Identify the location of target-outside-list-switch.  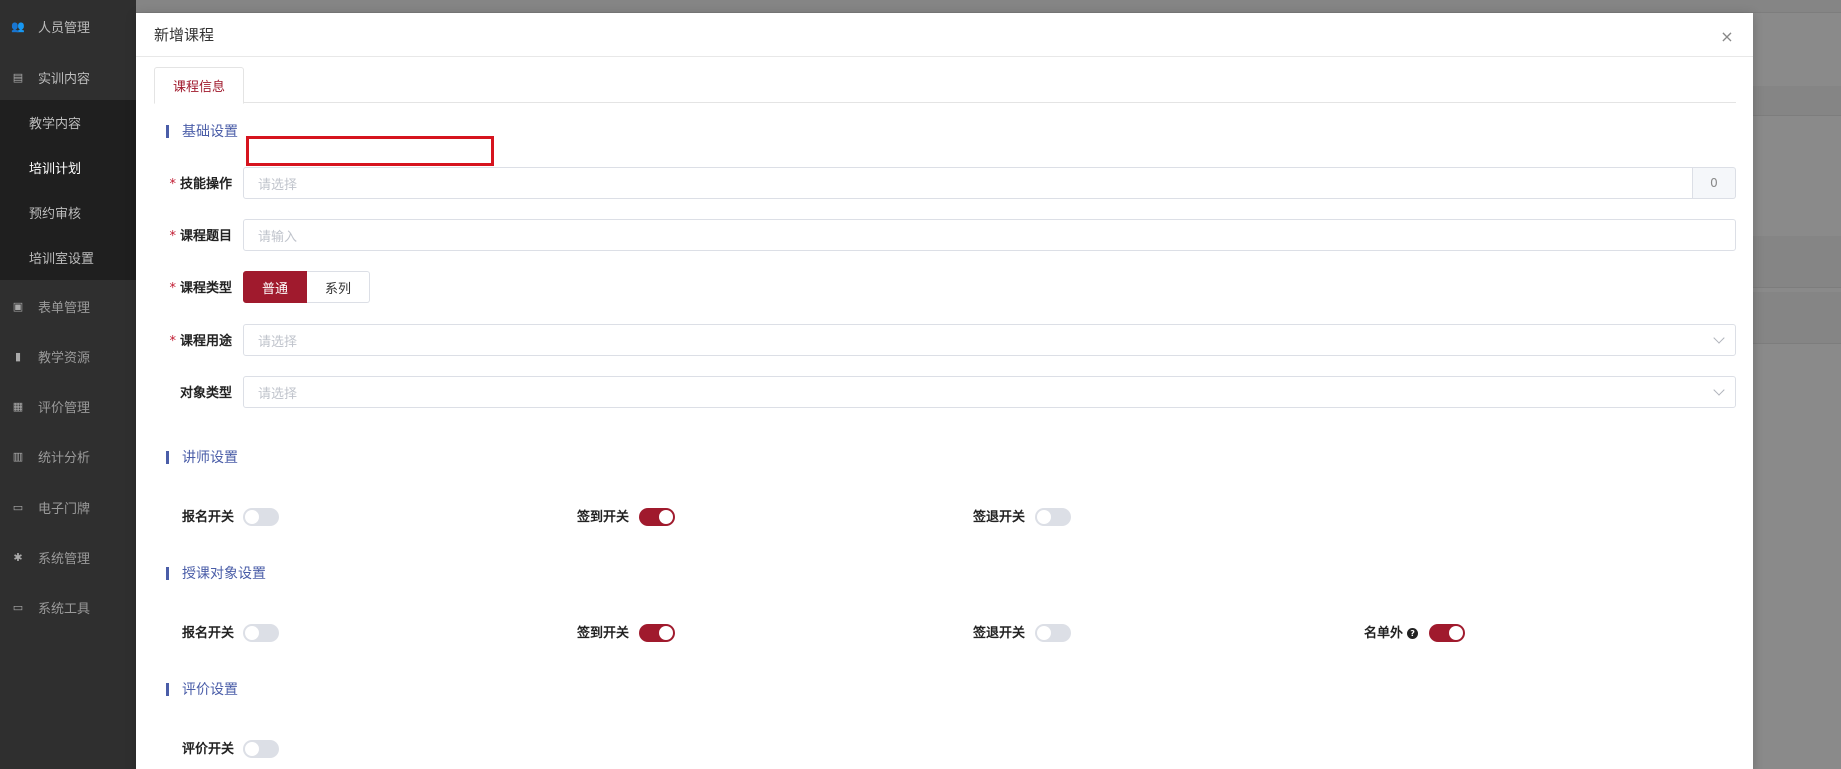
(1447, 633).